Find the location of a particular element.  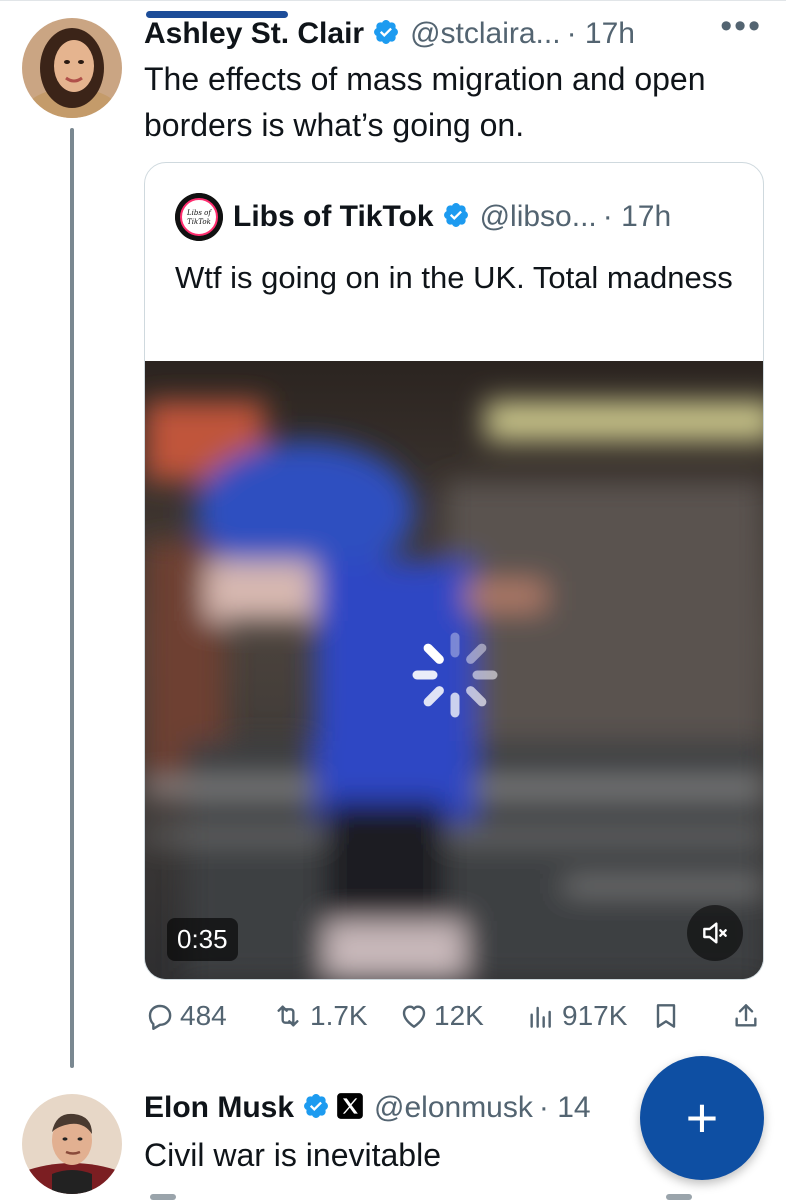

share-button is located at coordinates (748, 1016).